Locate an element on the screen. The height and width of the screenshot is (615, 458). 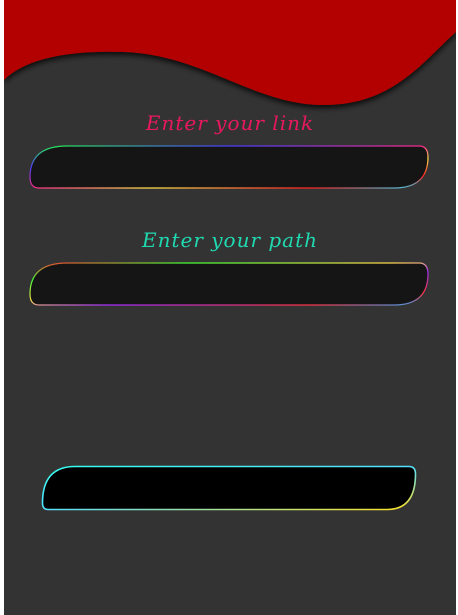
link-input is located at coordinates (230, 168).